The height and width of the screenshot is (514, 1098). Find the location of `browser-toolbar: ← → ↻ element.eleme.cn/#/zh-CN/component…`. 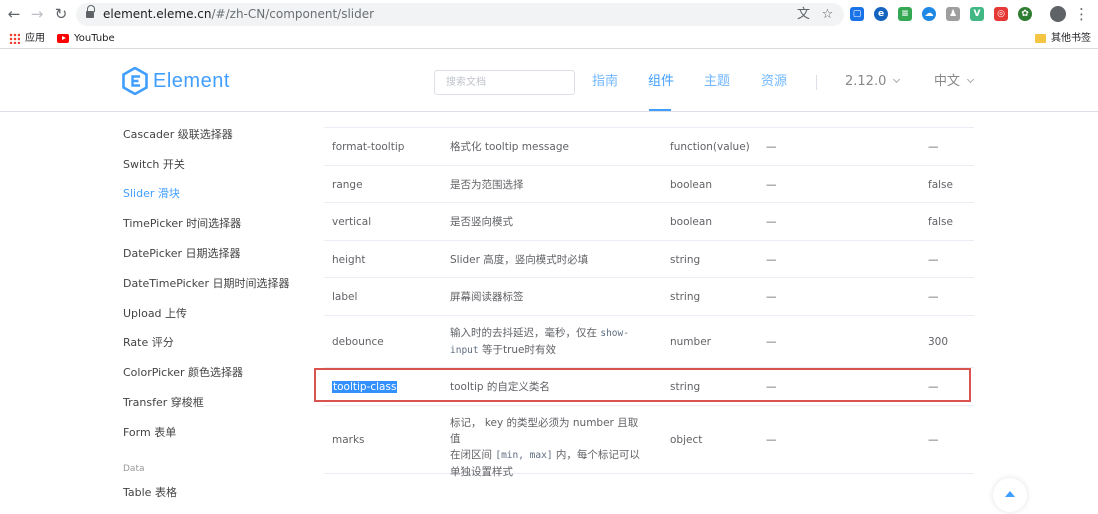

browser-toolbar: ← → ↻ element.eleme.cn/#/zh-CN/component… is located at coordinates (549, 14).